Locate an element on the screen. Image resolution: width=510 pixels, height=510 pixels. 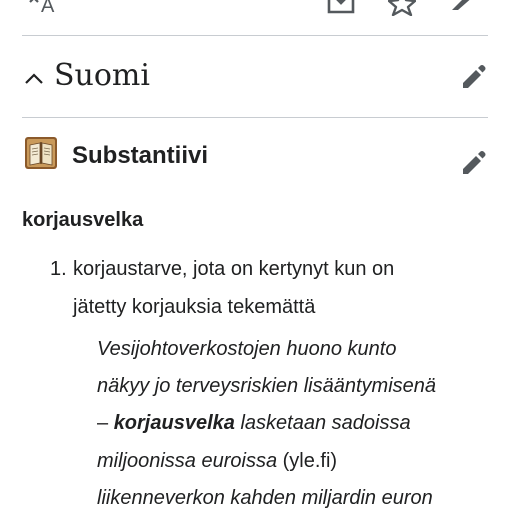
definition-line: korjaustarve, jota on kertynyt kun on is located at coordinates (234, 269).